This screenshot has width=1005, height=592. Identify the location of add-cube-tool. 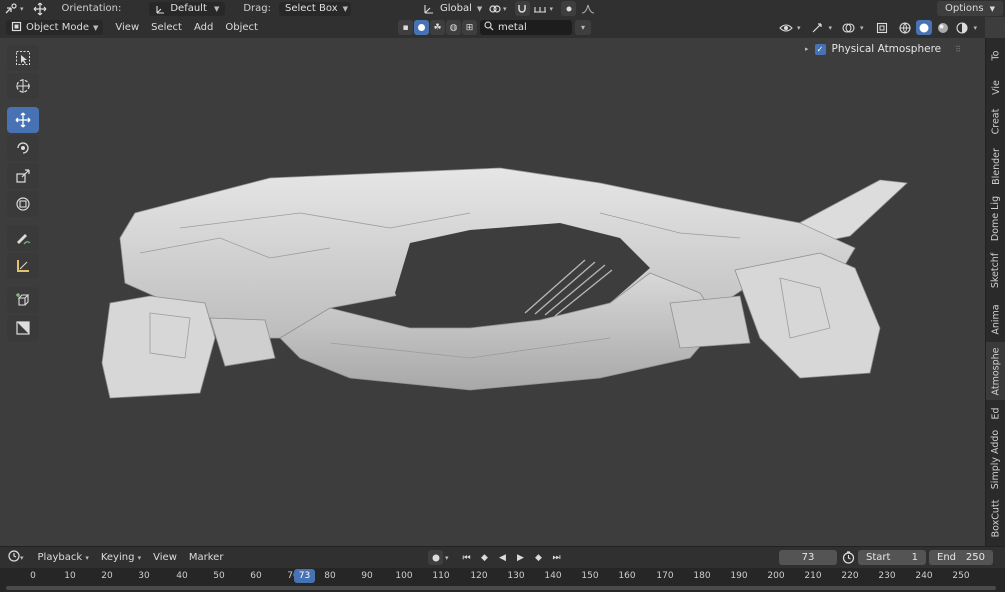
(23, 300).